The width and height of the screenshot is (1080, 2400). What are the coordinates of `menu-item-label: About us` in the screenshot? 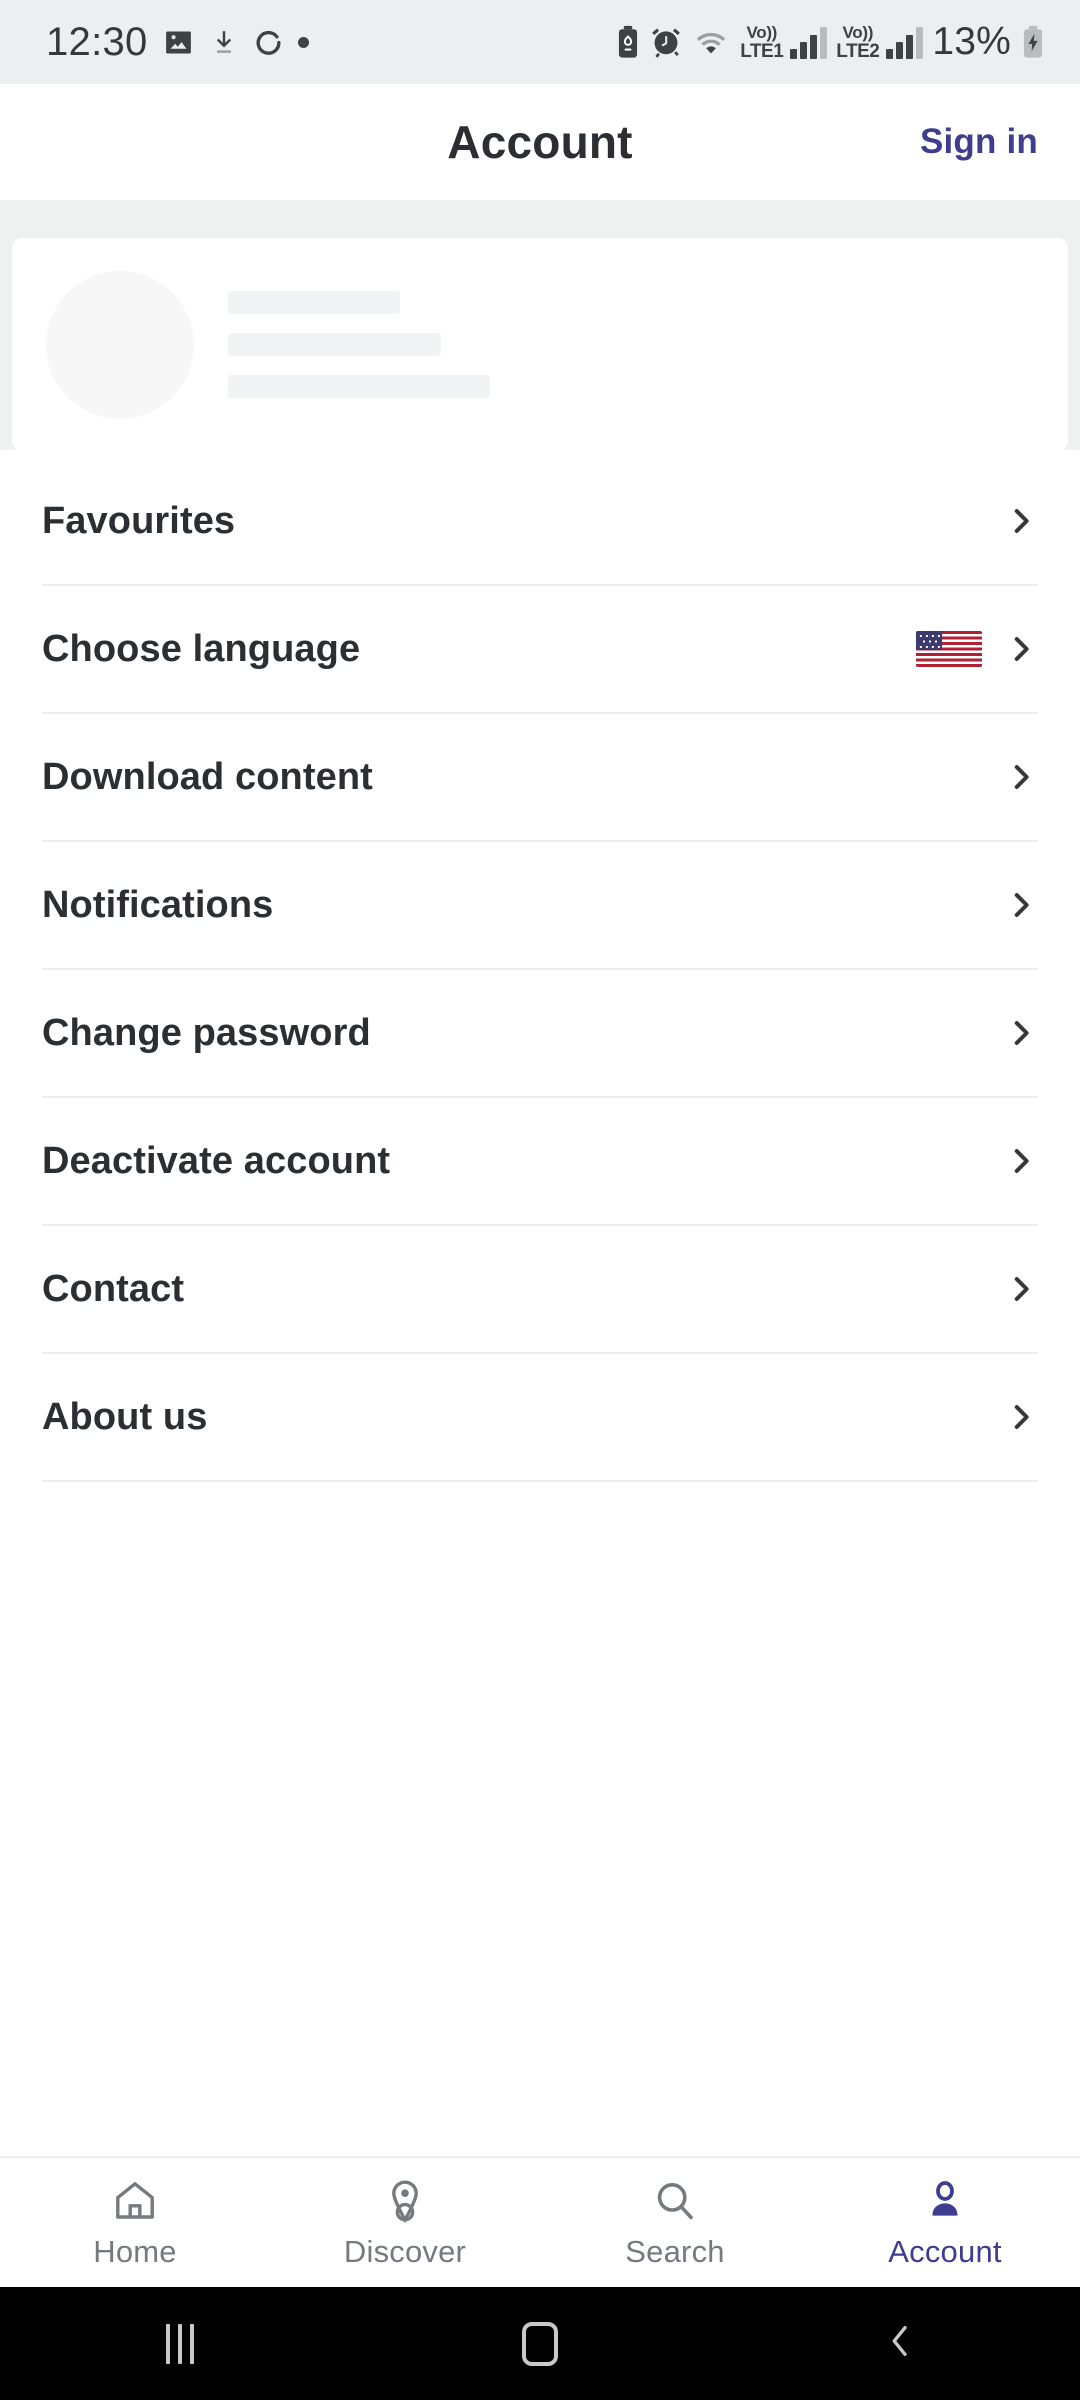 It's located at (125, 1416).